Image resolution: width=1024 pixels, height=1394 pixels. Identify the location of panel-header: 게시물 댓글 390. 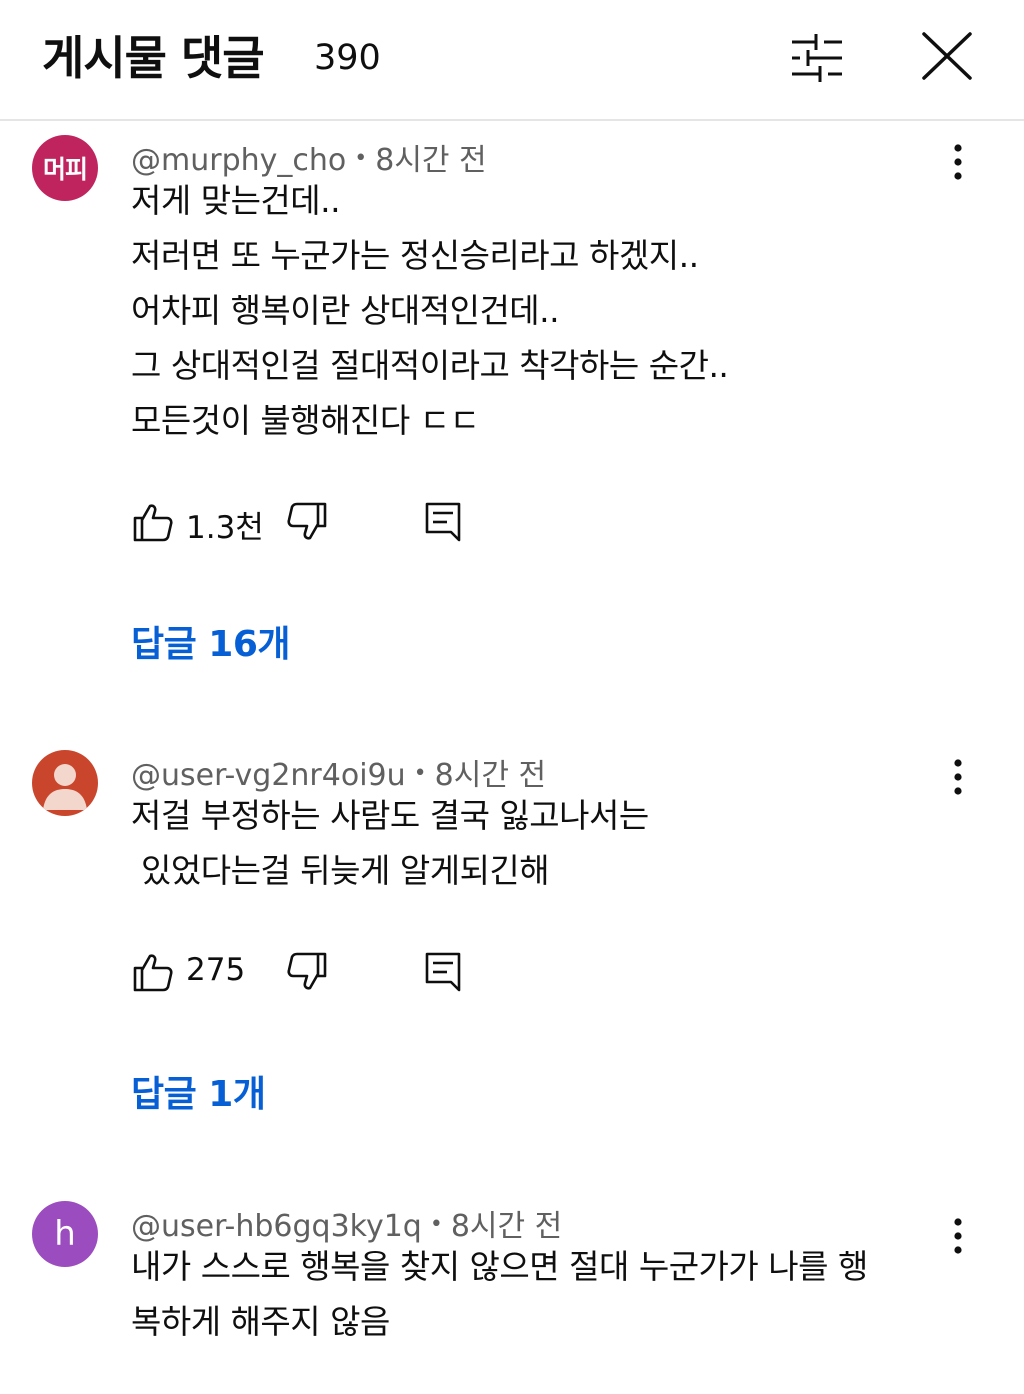
(512, 60).